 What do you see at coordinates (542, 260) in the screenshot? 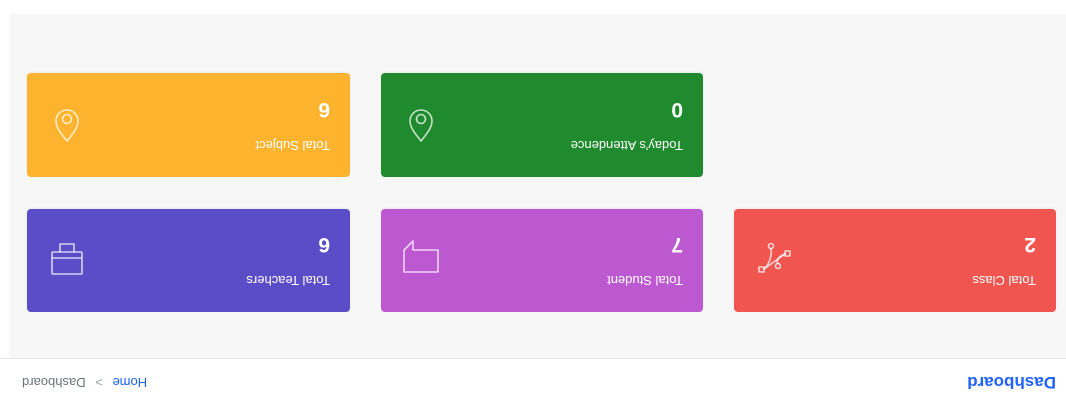
I see `total-student-card: Total Student 7` at bounding box center [542, 260].